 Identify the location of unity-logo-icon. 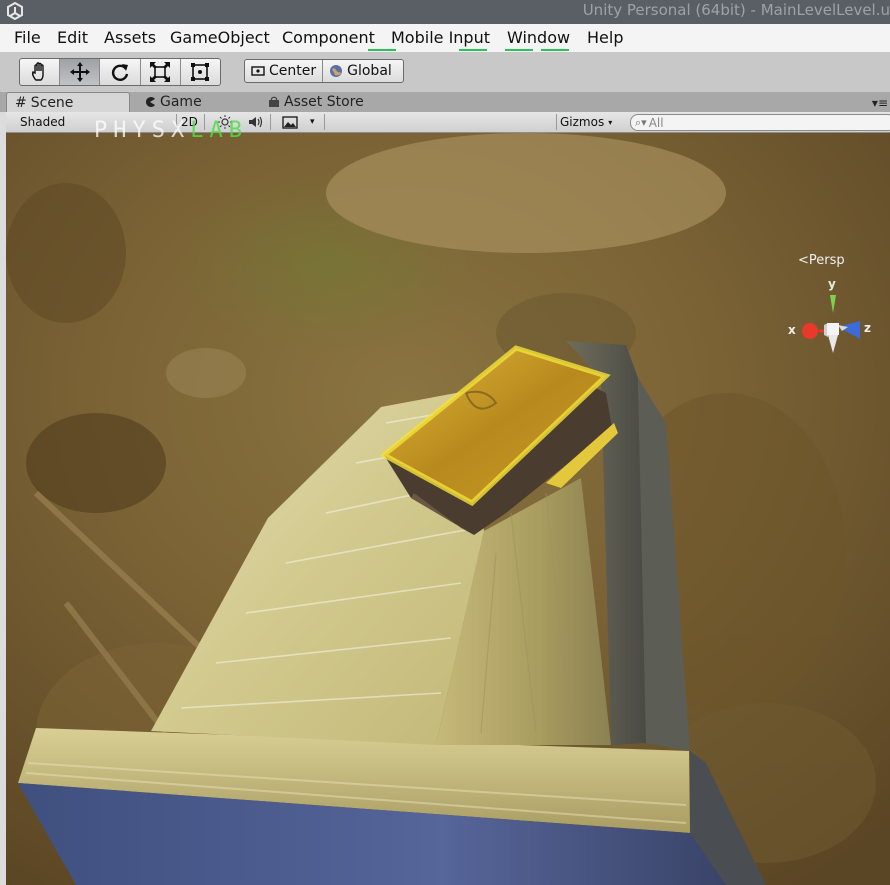
(15, 11).